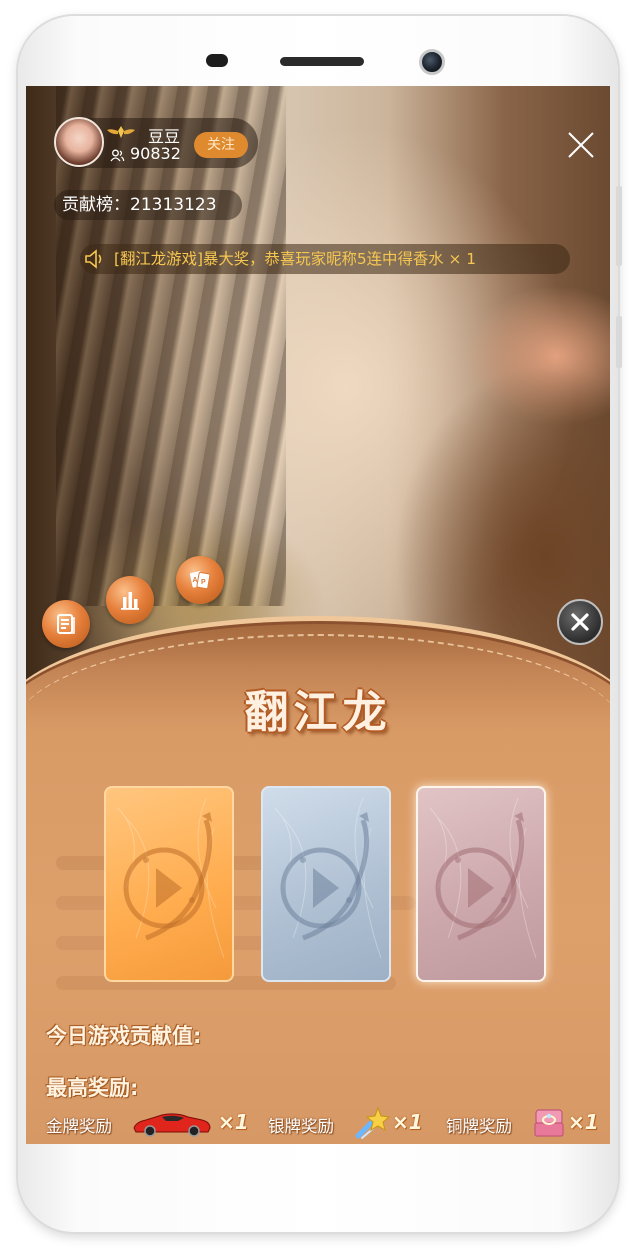 The image size is (636, 1250). Describe the element at coordinates (221, 145) in the screenshot. I see `follow-button: 关注` at that location.